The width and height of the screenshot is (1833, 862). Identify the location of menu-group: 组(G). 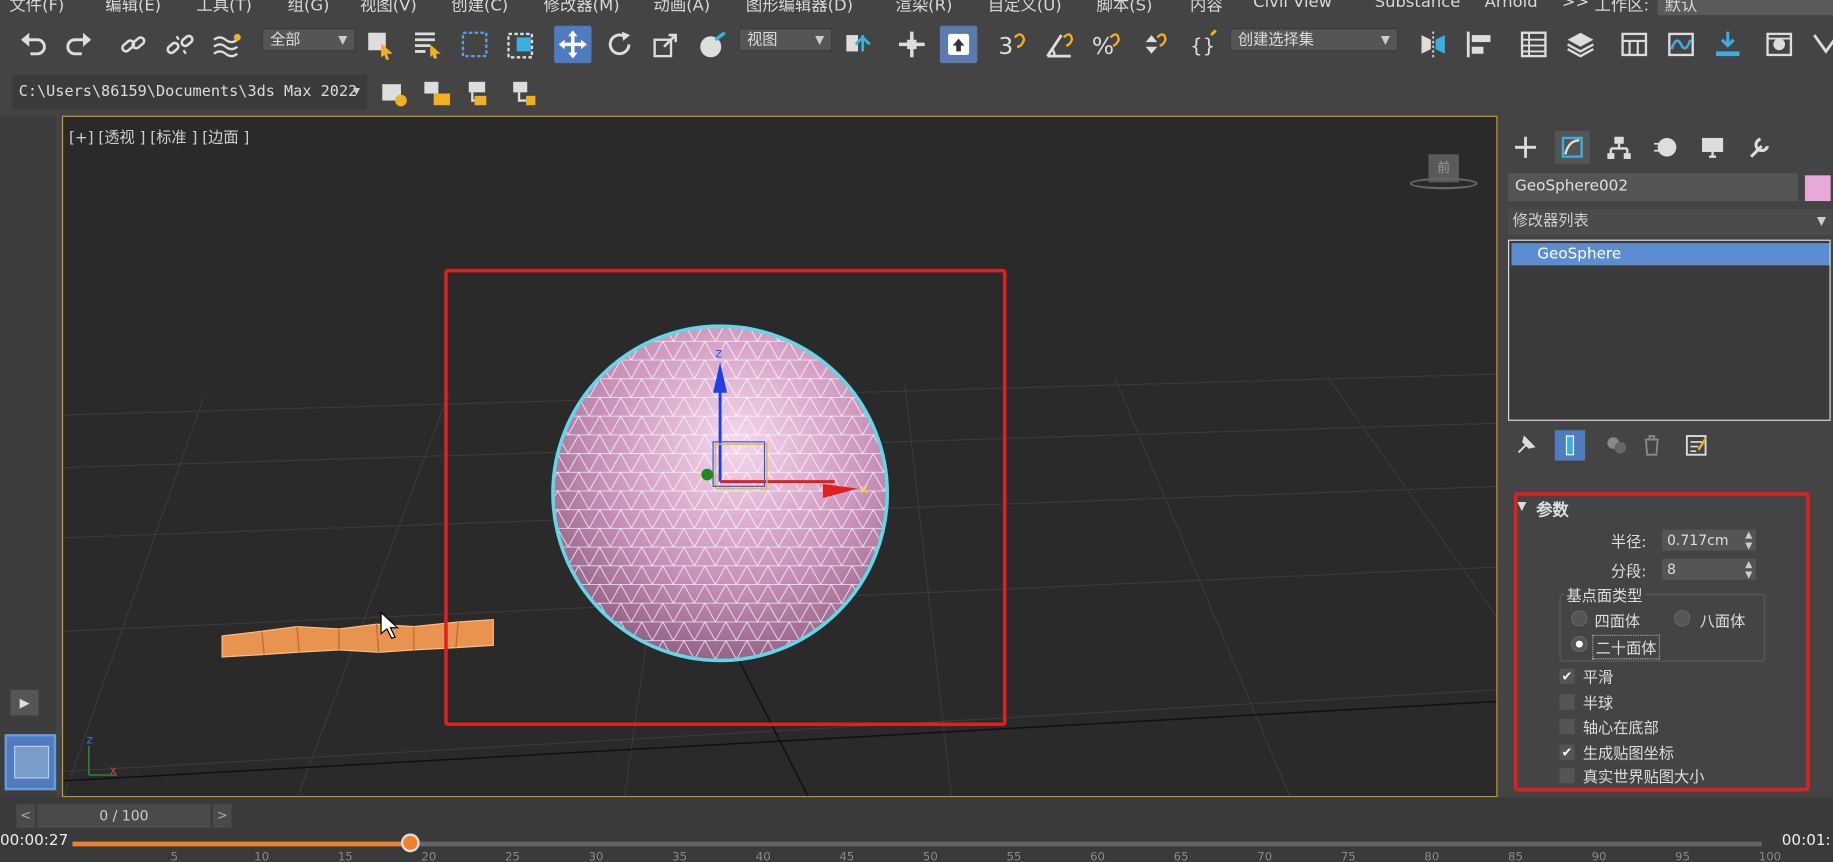
(309, 8).